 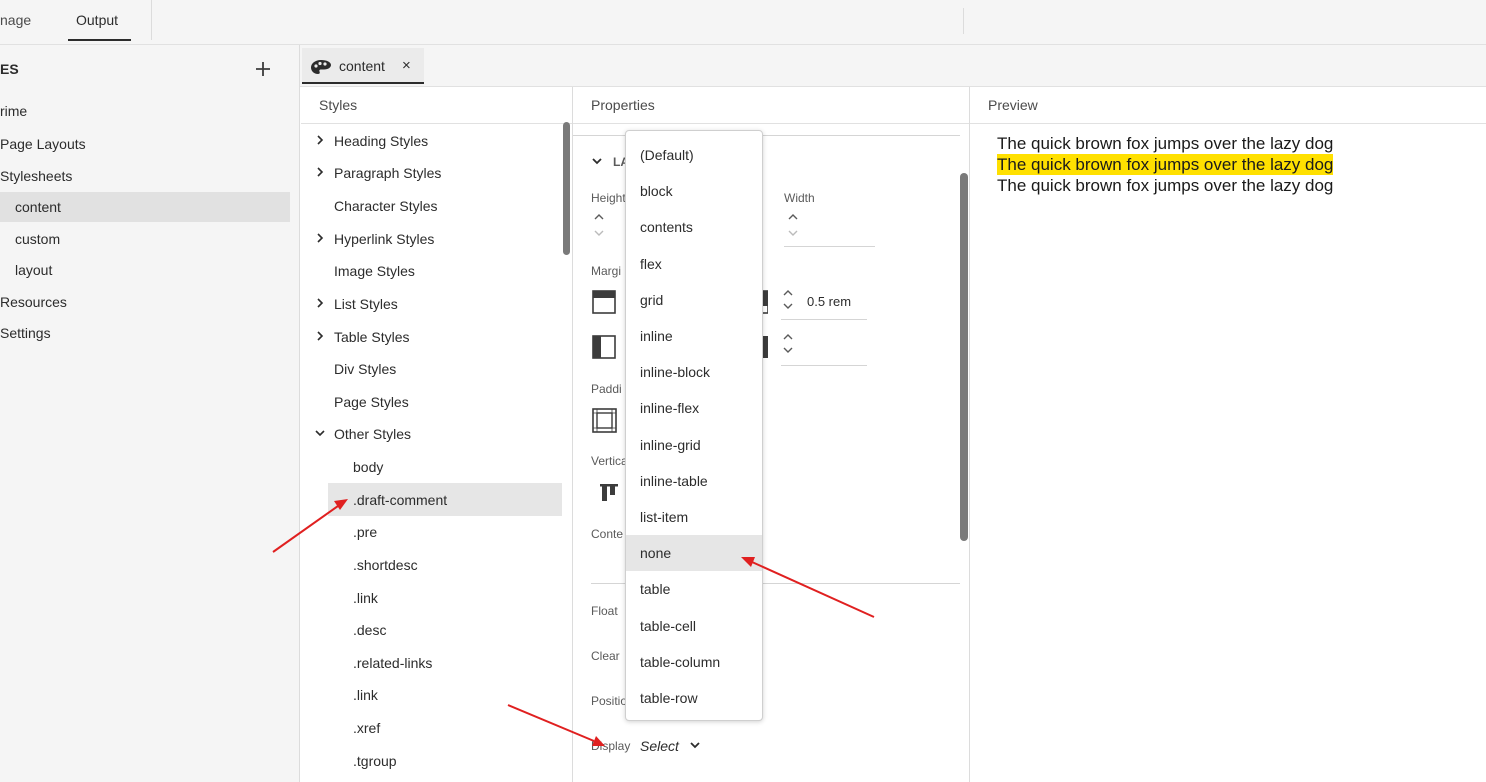 I want to click on tab-manage: nage, so click(x=15, y=20).